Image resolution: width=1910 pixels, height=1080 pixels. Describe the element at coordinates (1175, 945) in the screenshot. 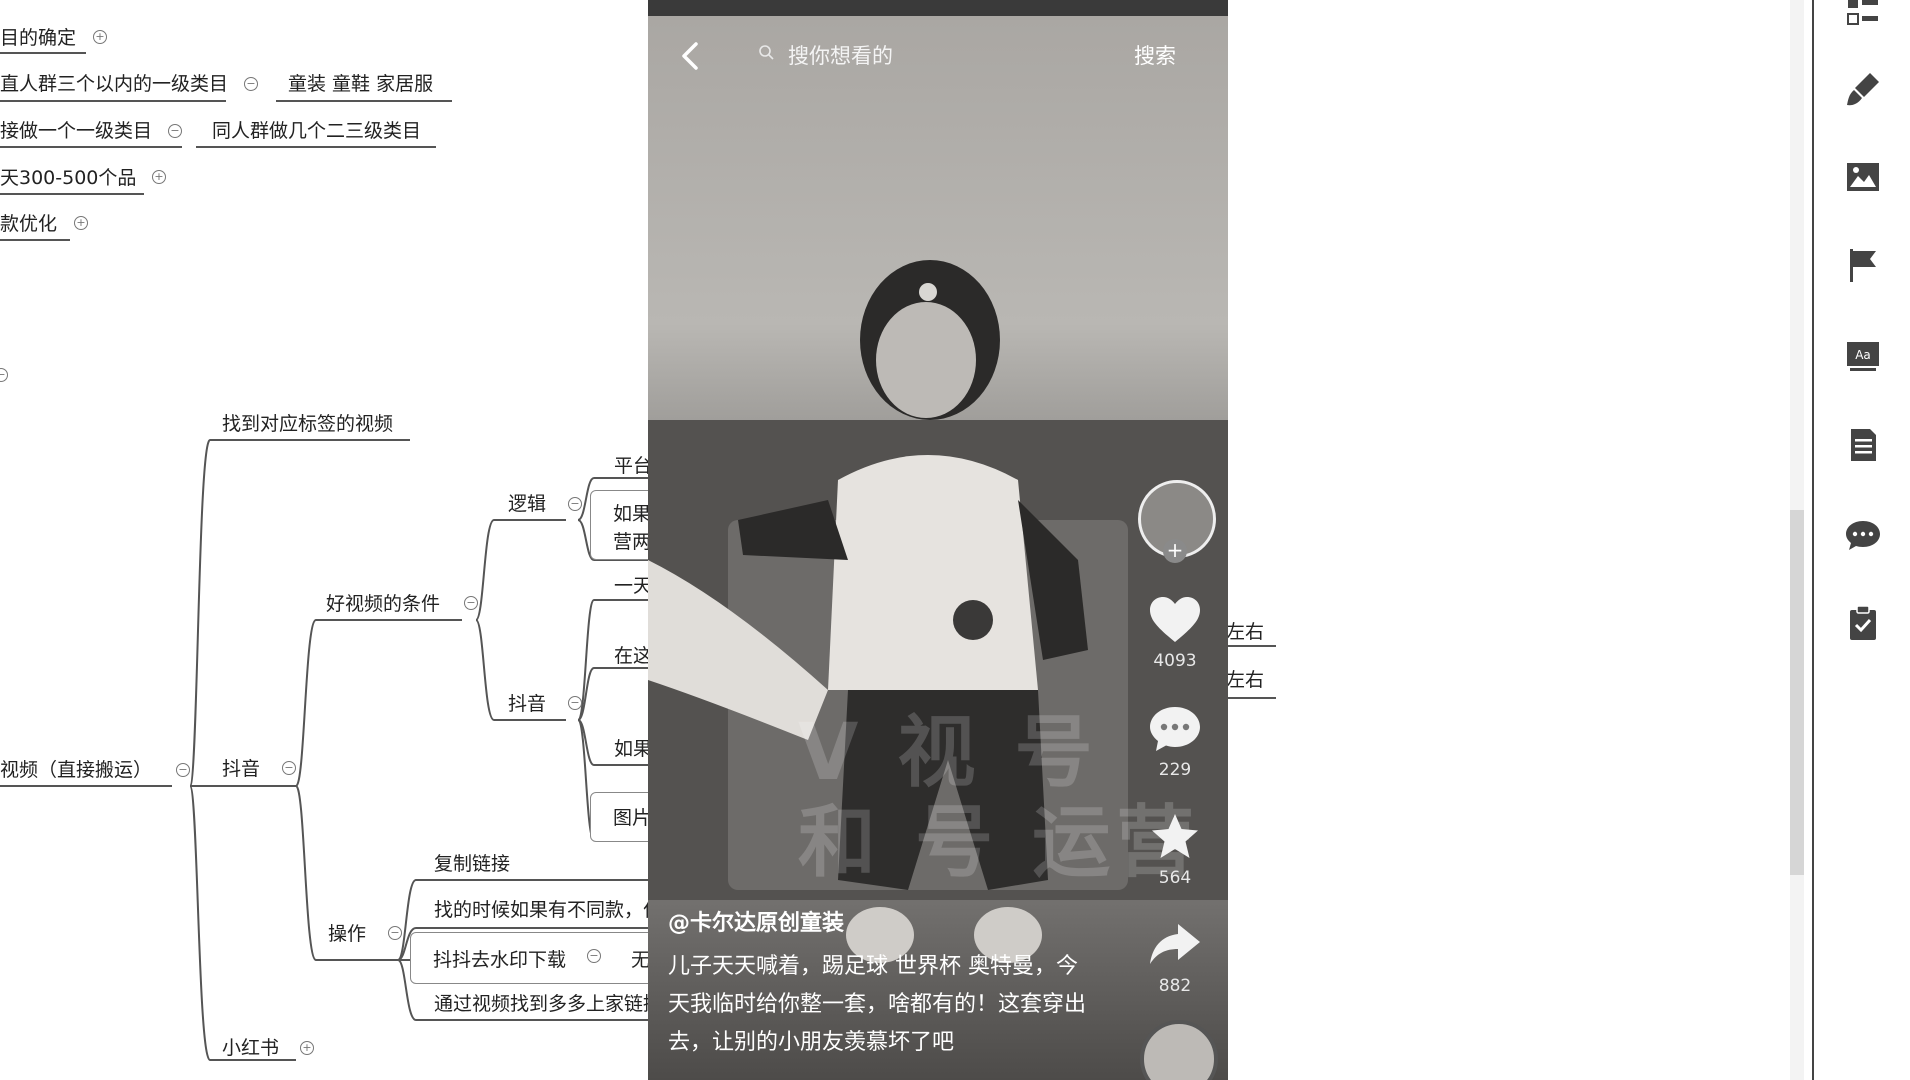

I see `share-icon` at that location.